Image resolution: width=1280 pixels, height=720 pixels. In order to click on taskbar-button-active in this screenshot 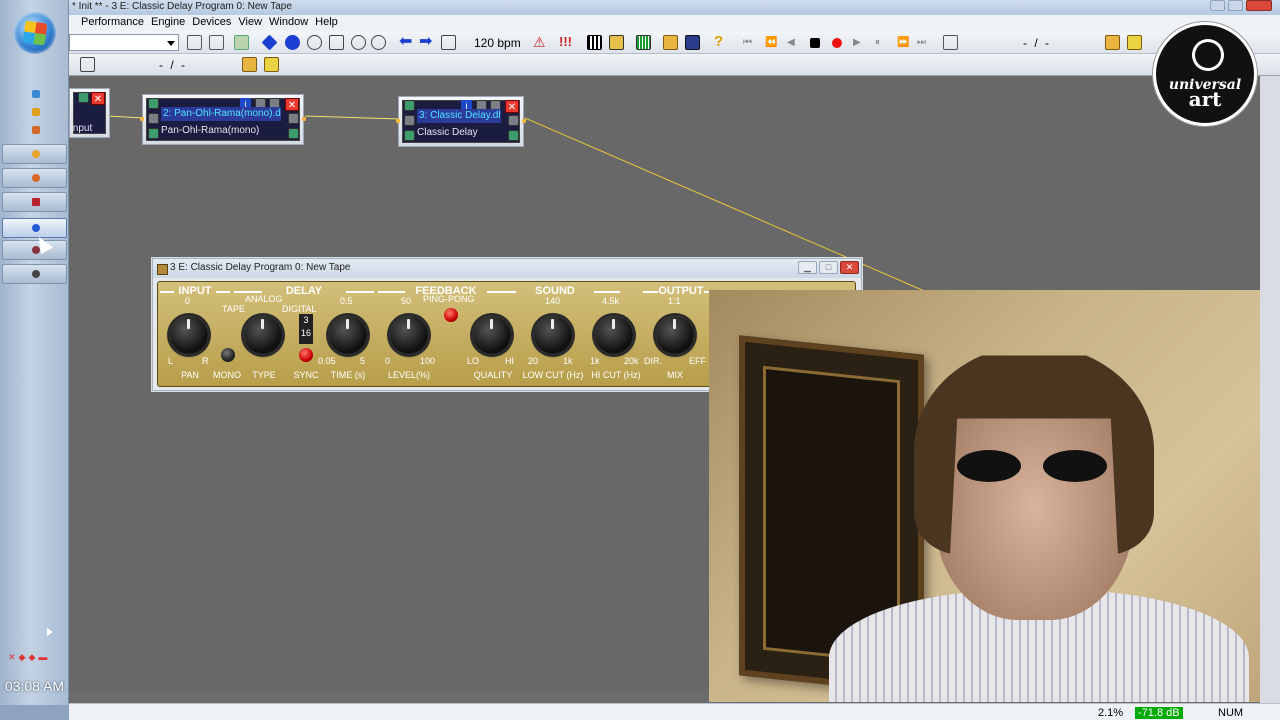, I will do `click(34, 228)`.